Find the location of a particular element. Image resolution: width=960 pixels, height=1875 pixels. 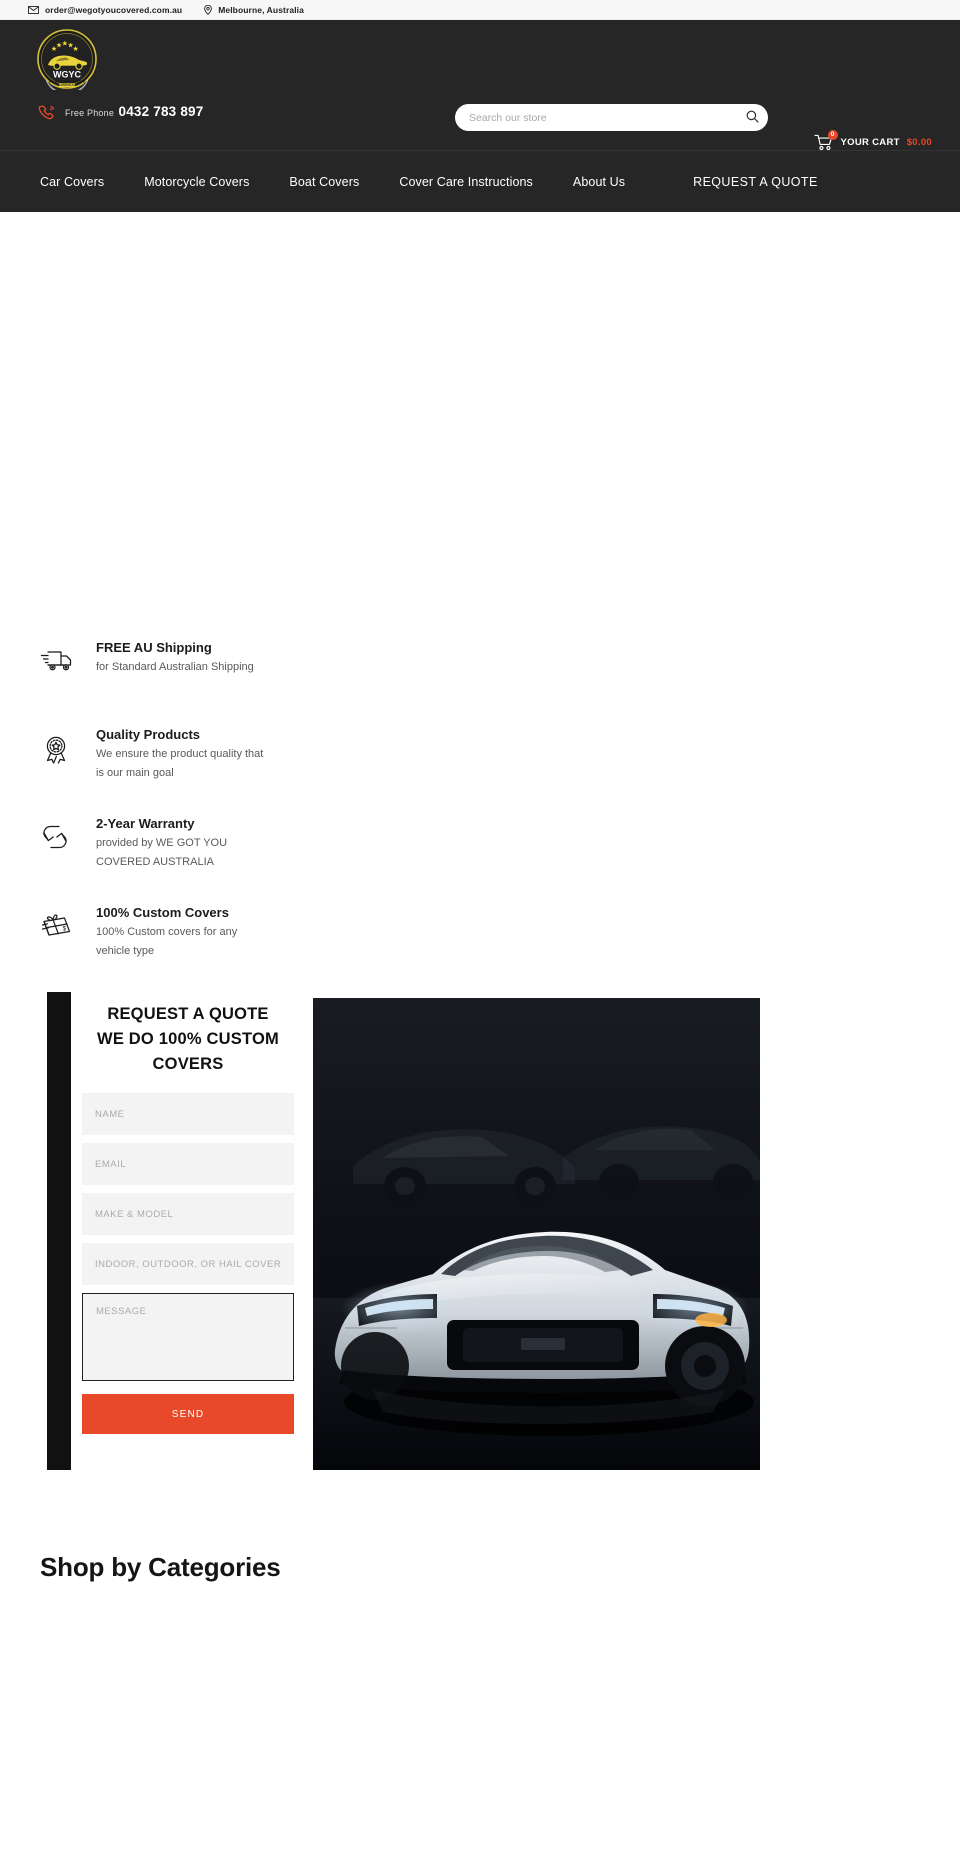

decorative-bar is located at coordinates (59, 1231).